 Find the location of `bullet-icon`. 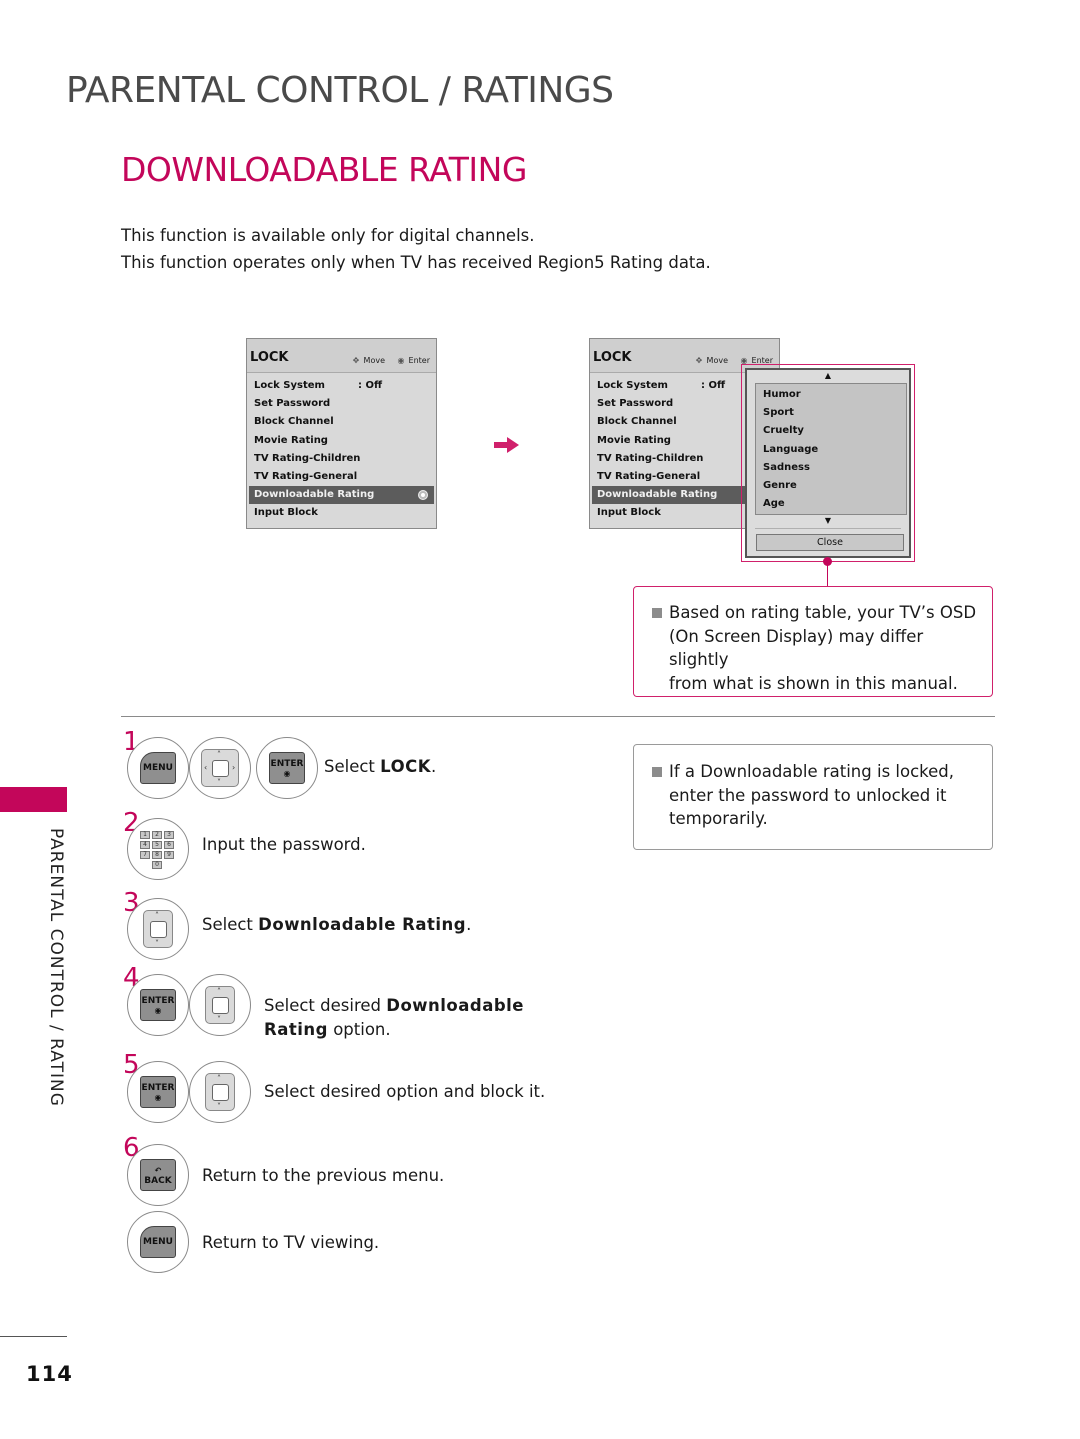

bullet-icon is located at coordinates (657, 772).